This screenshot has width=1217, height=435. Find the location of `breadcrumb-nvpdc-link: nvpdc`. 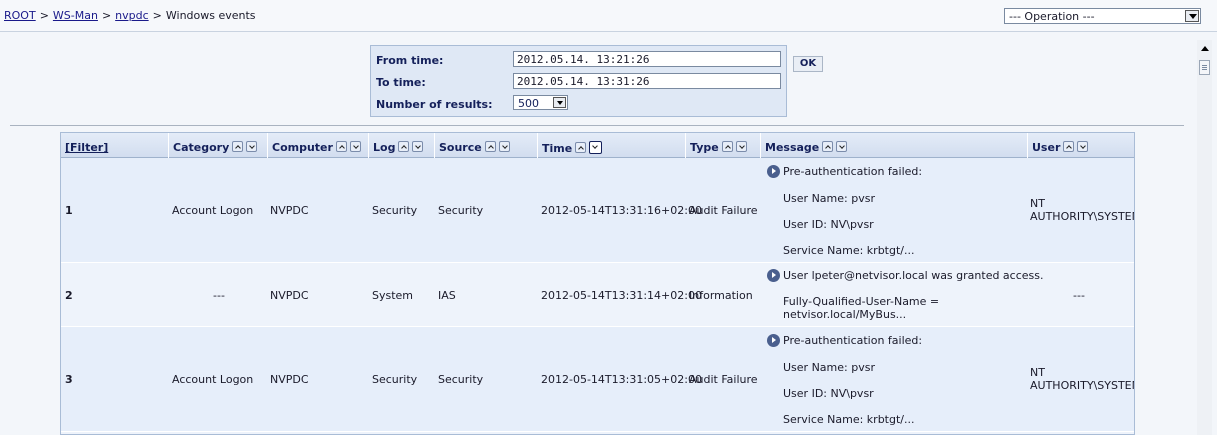

breadcrumb-nvpdc-link: nvpdc is located at coordinates (132, 15).